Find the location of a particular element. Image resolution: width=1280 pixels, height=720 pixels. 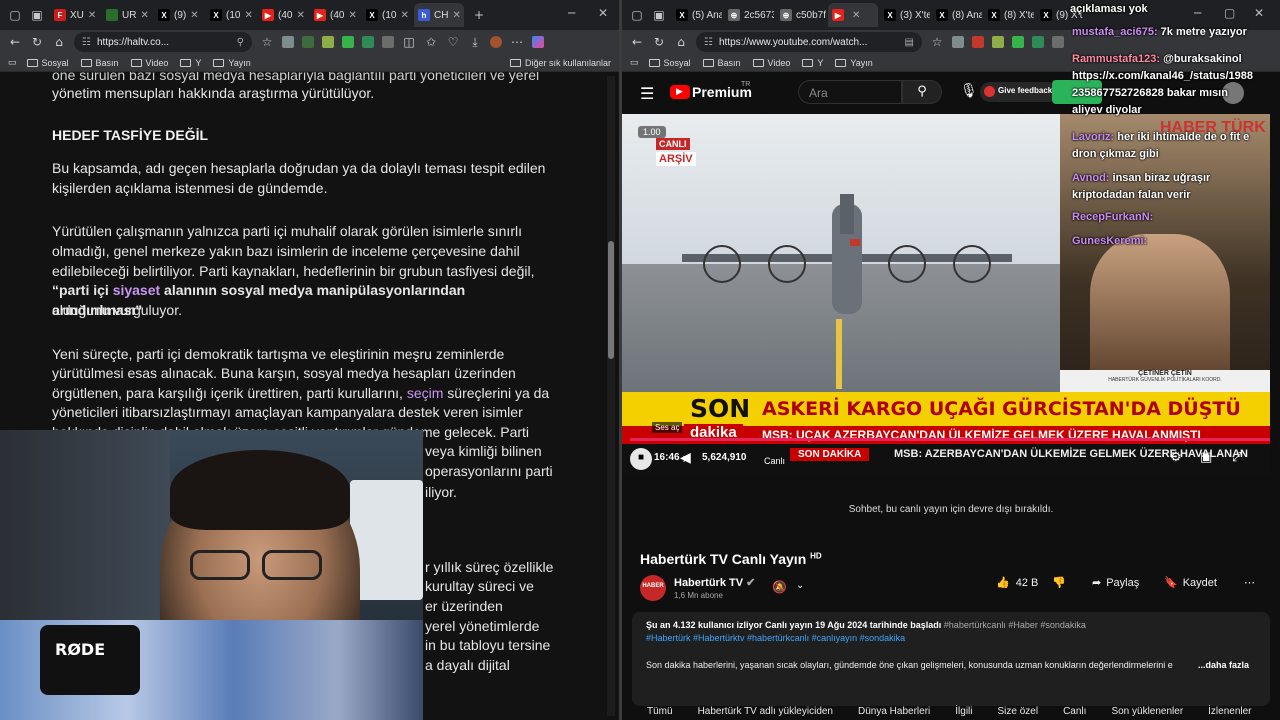

article-scrollbar is located at coordinates (611, 396).